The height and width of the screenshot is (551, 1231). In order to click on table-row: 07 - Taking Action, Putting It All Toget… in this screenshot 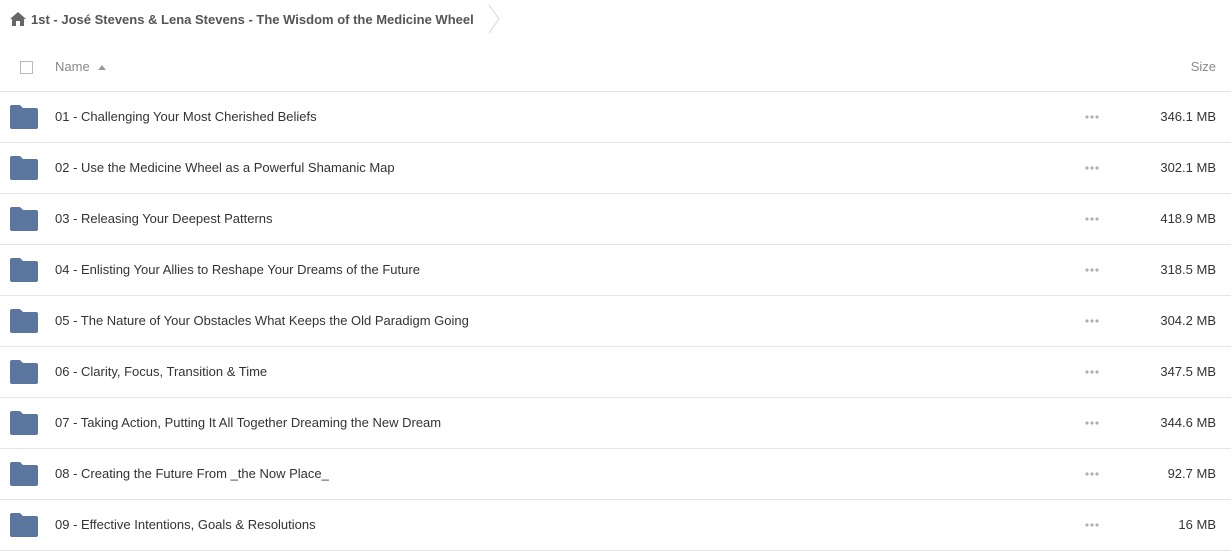, I will do `click(615, 423)`.